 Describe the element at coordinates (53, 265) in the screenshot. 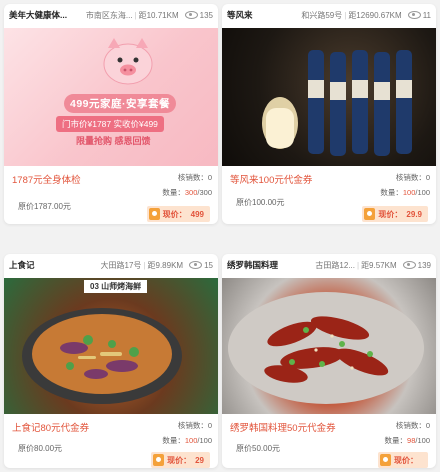

I see `shop-name: 上食记` at that location.